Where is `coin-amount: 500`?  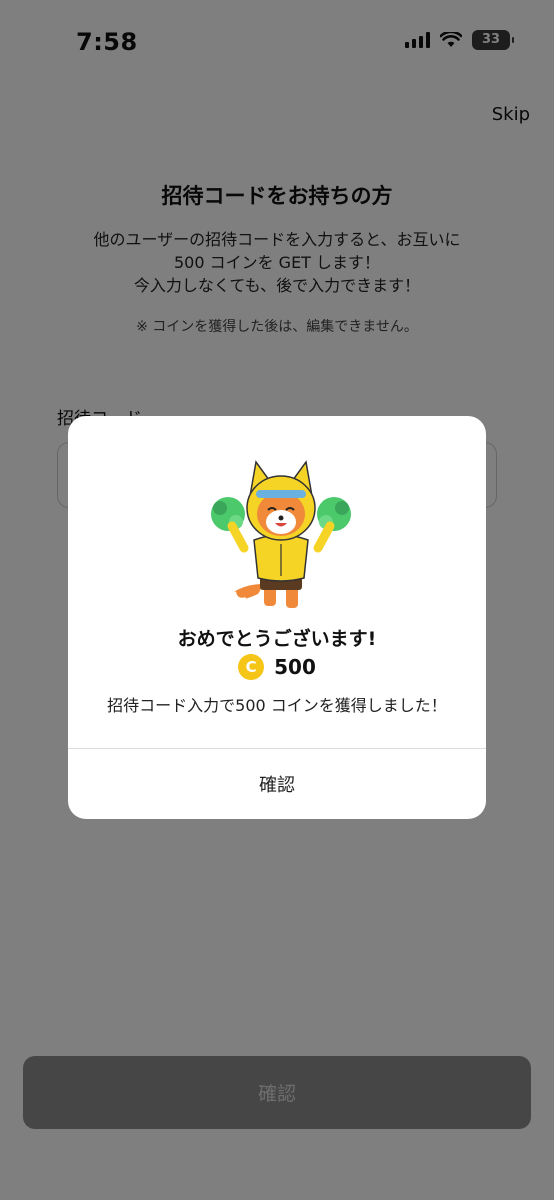
coin-amount: 500 is located at coordinates (295, 667).